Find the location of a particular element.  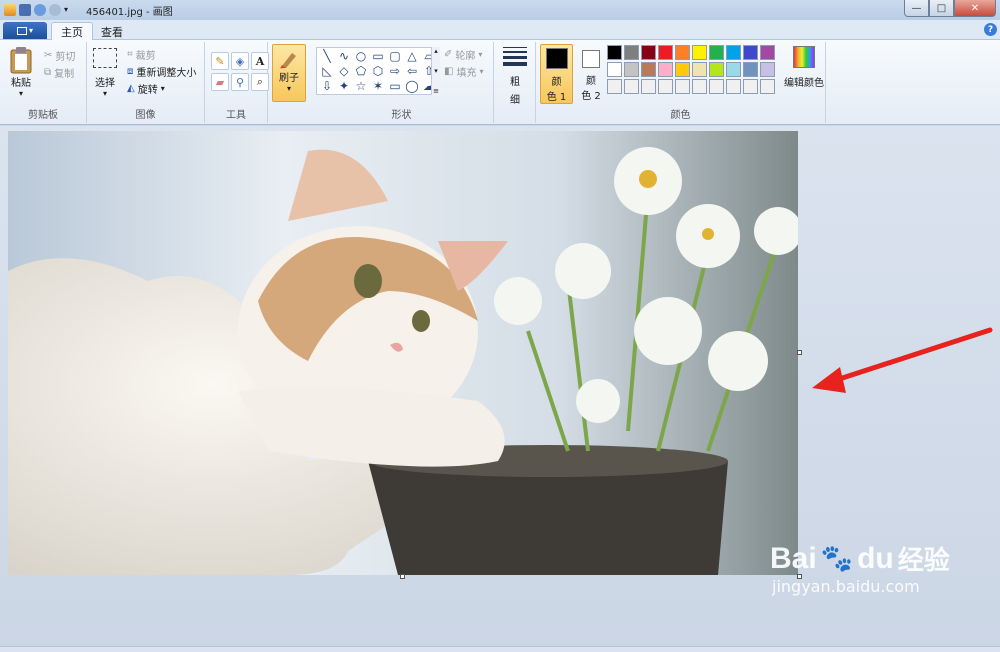

watermark-sub: 经验 is located at coordinates (923, 560).